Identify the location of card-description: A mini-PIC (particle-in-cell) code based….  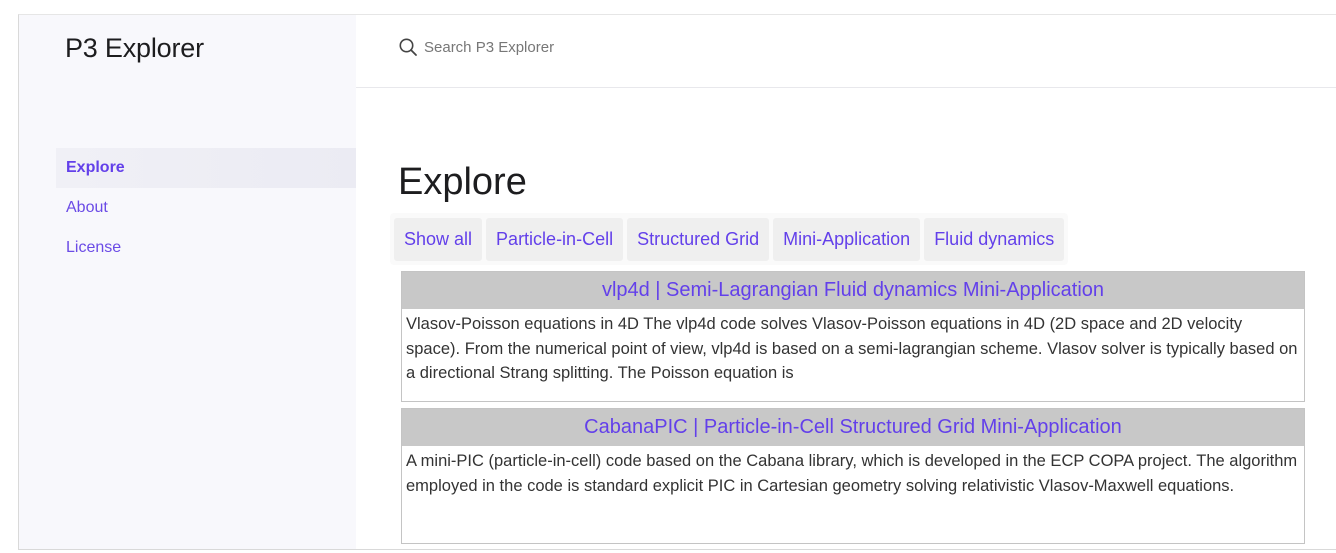
(852, 473).